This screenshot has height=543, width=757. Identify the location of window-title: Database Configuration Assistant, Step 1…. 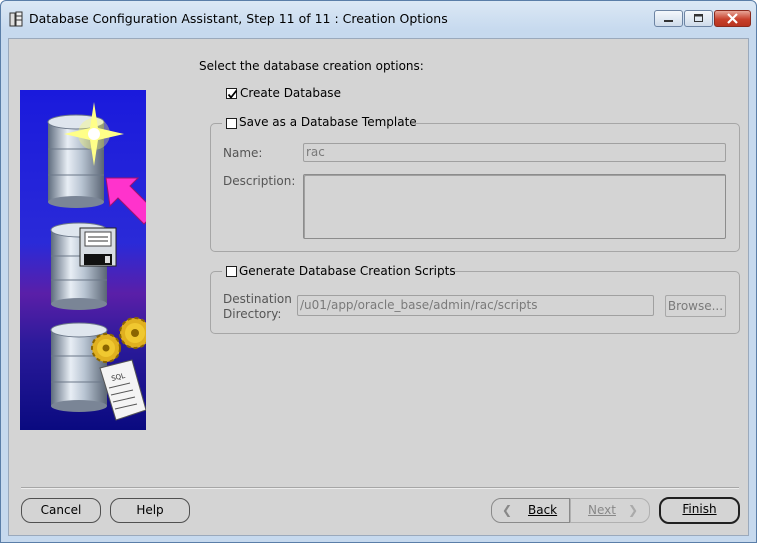
(238, 18).